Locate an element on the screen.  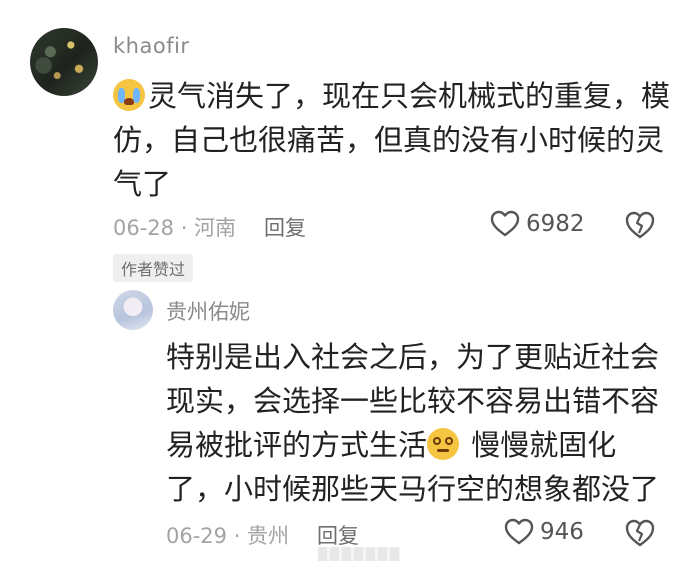
reply-button: 回复 is located at coordinates (285, 228).